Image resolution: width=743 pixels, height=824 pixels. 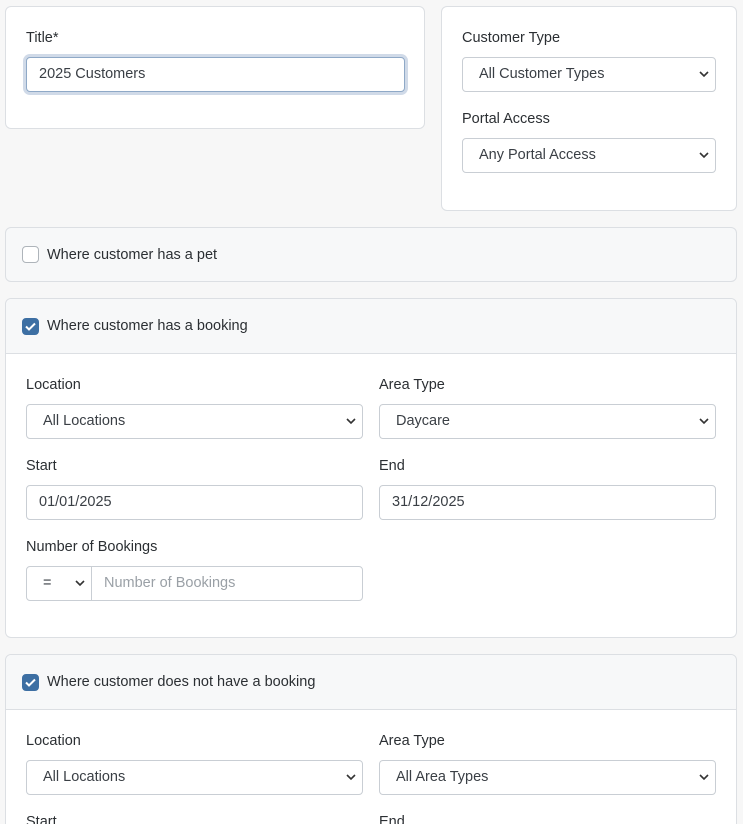 I want to click on booking-start-label: Start, so click(x=41, y=466).